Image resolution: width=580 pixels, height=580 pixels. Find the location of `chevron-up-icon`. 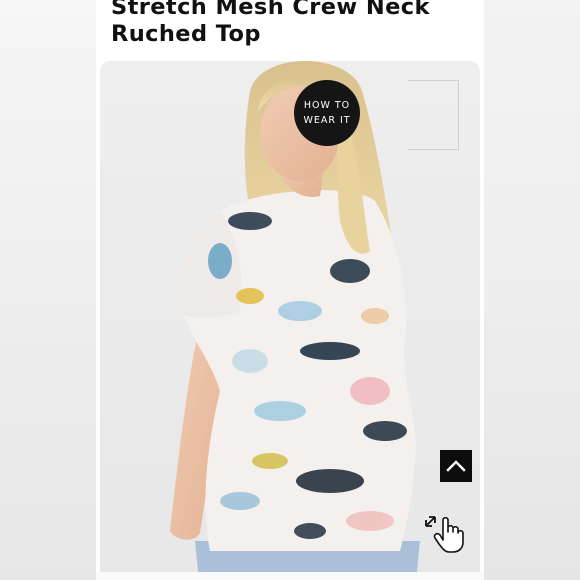

chevron-up-icon is located at coordinates (456, 466).